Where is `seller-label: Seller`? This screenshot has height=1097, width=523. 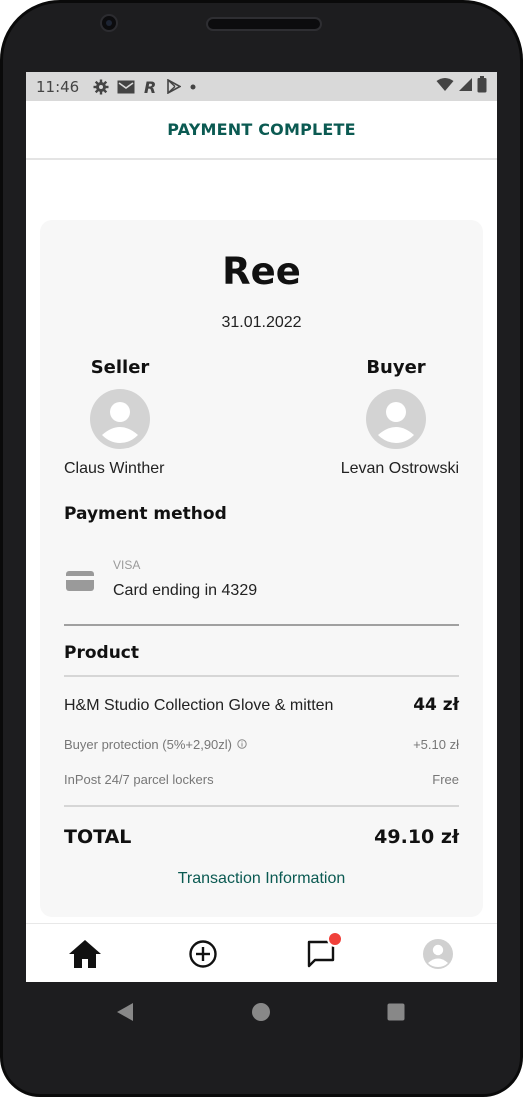 seller-label: Seller is located at coordinates (120, 367).